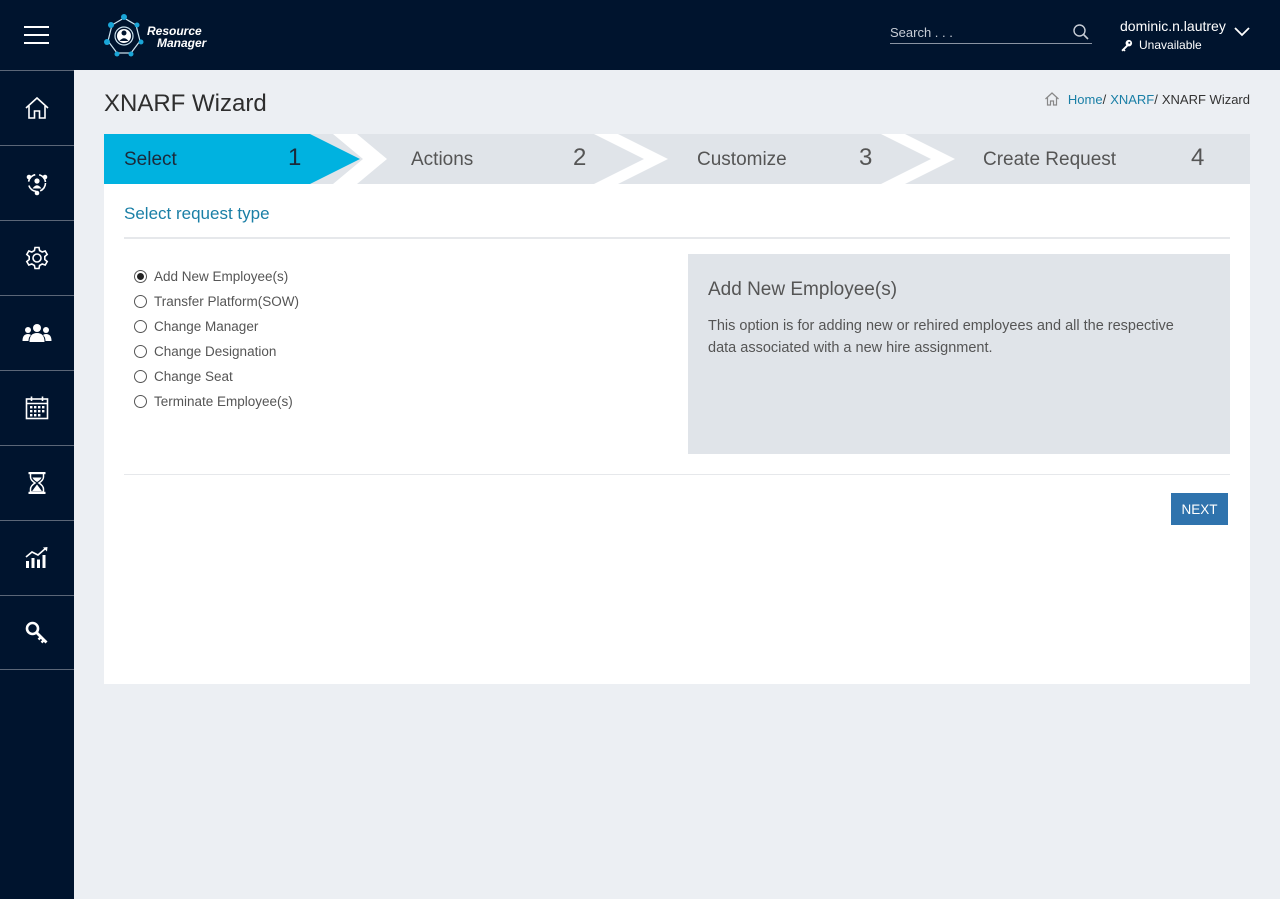 This screenshot has width=1280, height=899. What do you see at coordinates (206, 326) in the screenshot?
I see `option-label: Change Manager` at bounding box center [206, 326].